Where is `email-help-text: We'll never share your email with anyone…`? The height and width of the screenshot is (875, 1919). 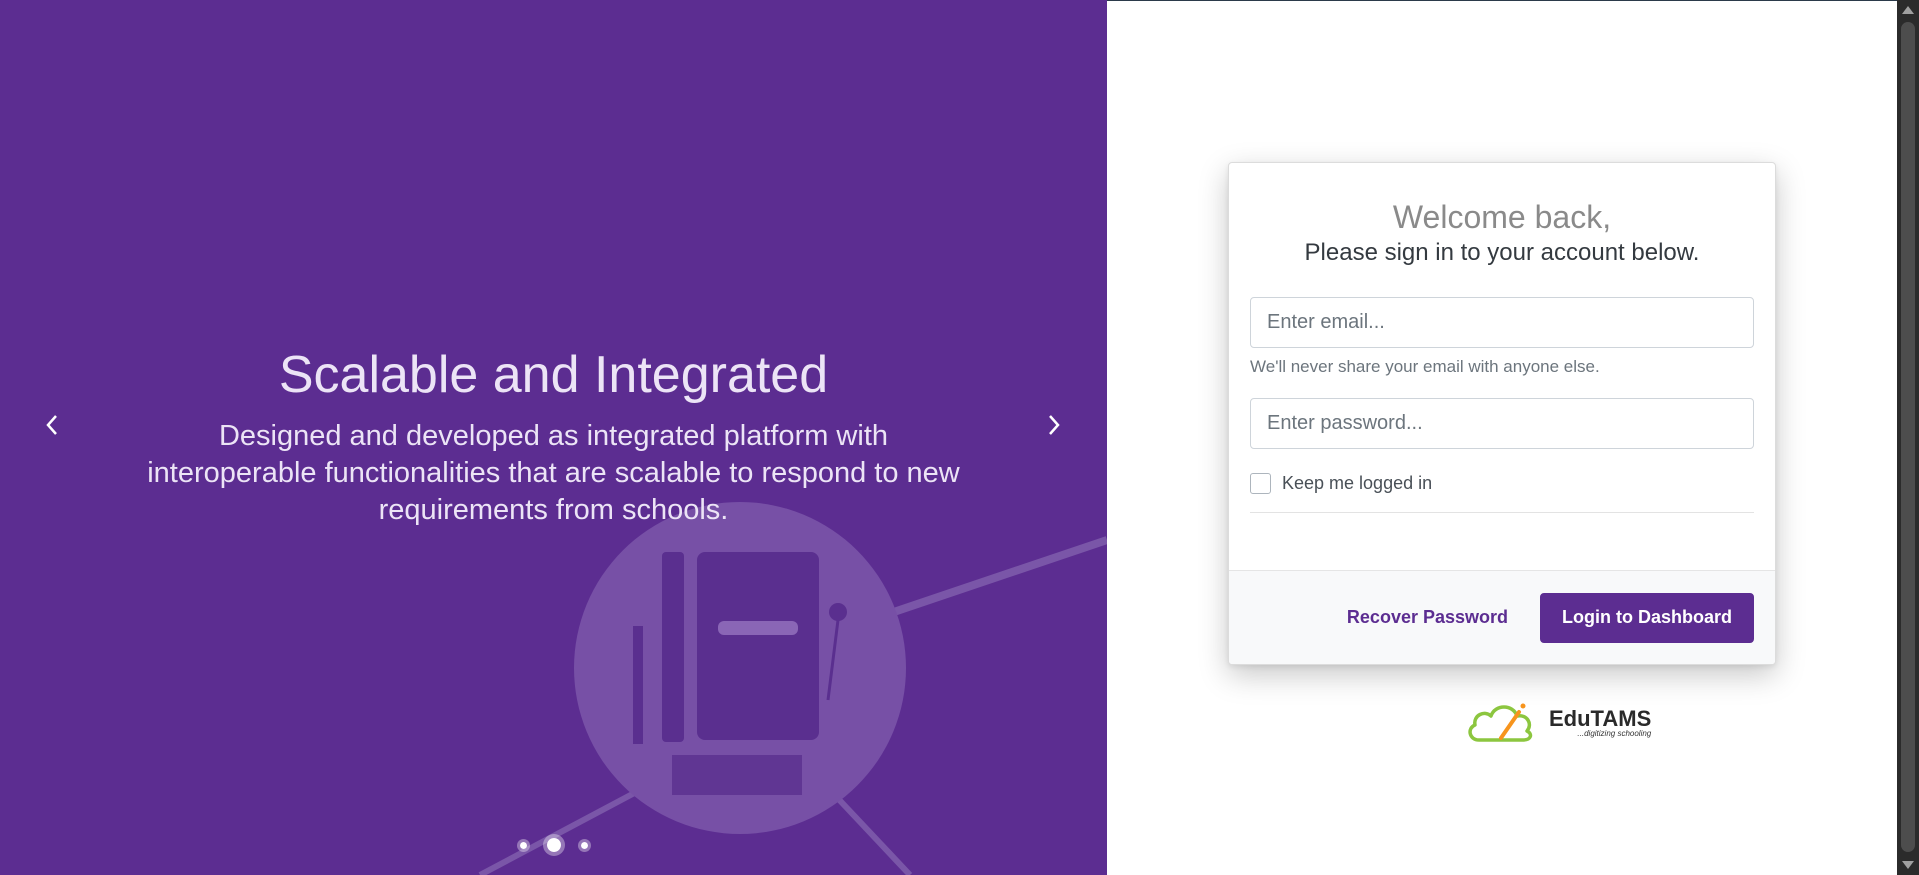 email-help-text: We'll never share your email with anyone… is located at coordinates (1425, 366).